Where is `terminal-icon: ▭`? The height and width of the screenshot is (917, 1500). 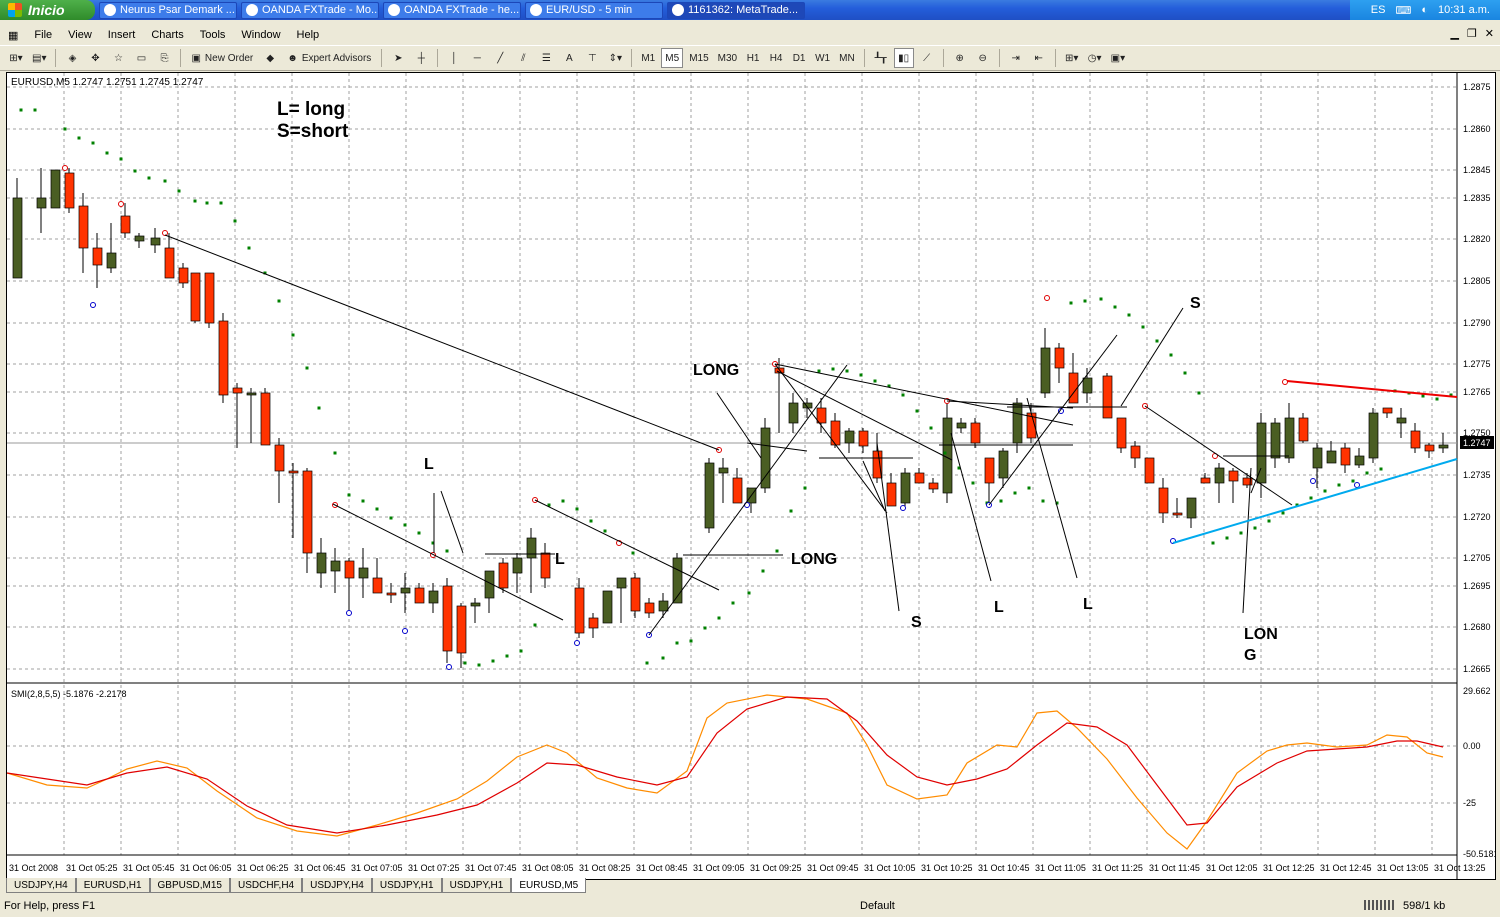 terminal-icon: ▭ is located at coordinates (141, 58).